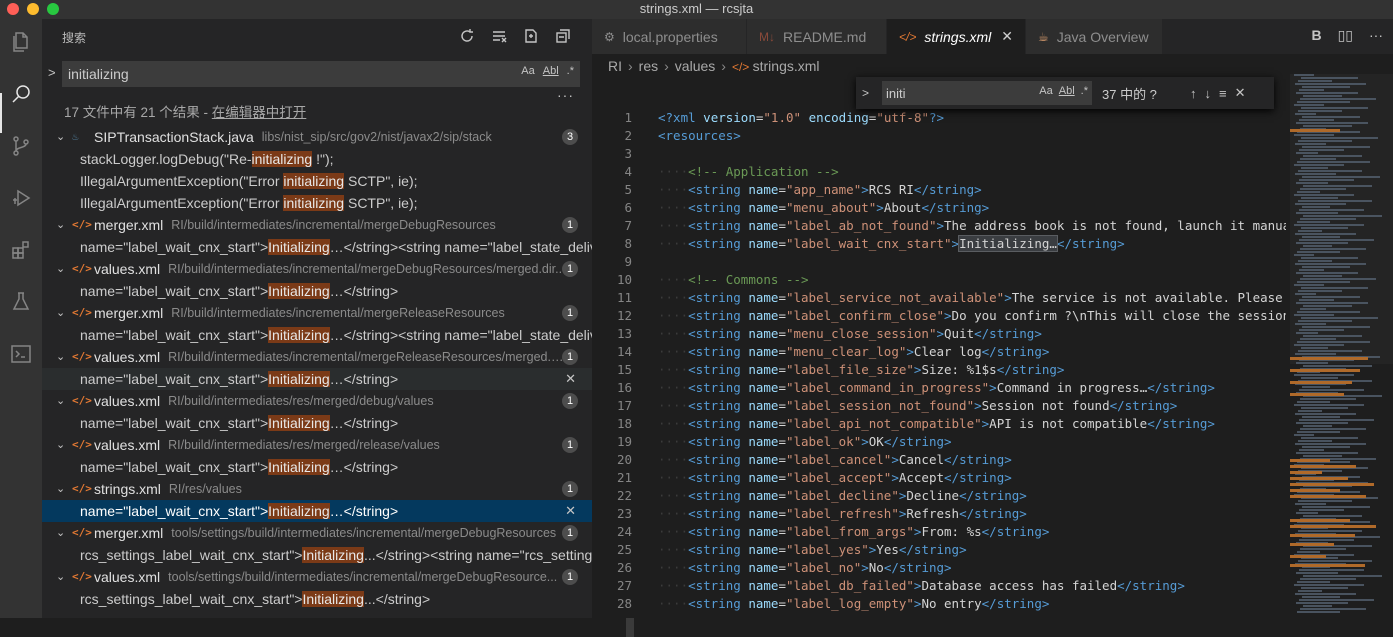  What do you see at coordinates (467, 36) in the screenshot?
I see `refresh-icon` at bounding box center [467, 36].